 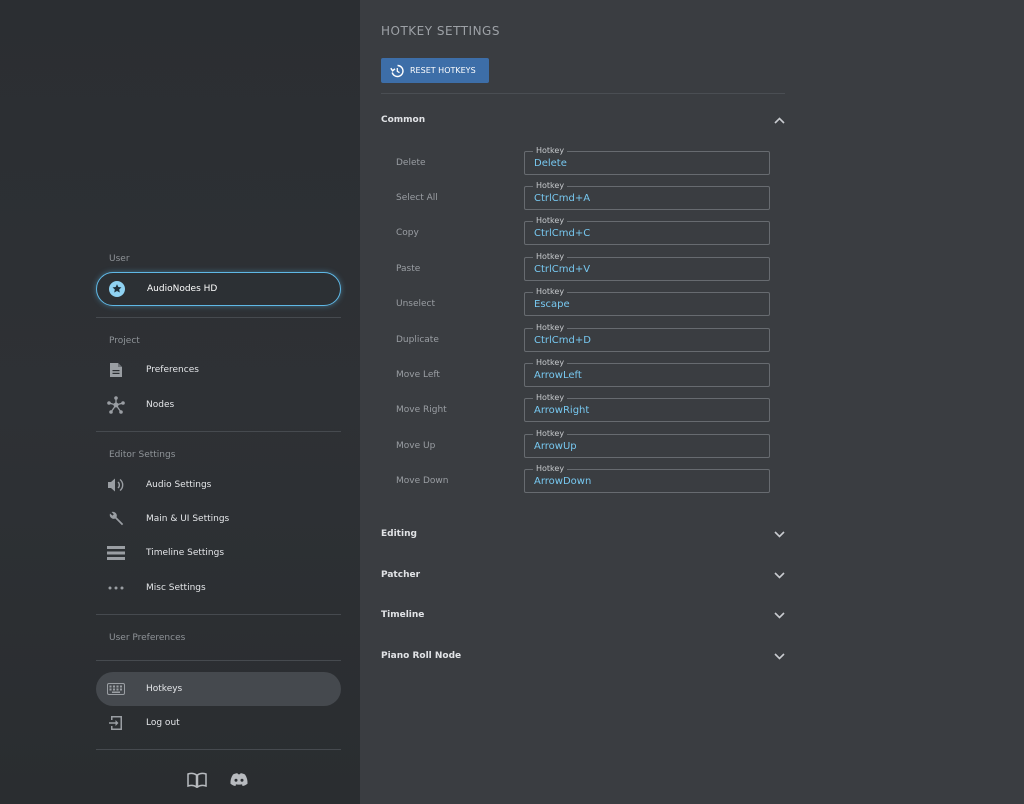 I want to click on hotkey-row-move-up: Move Up Hotkey ArrowUp, so click(x=584, y=444).